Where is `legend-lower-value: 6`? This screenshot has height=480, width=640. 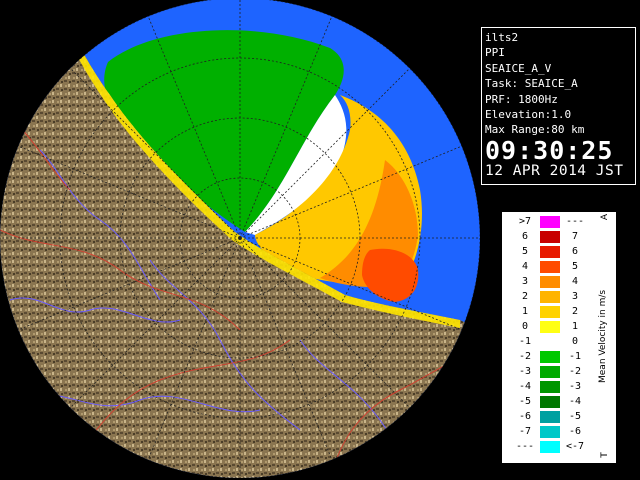
legend-lower-value: 6 is located at coordinates (525, 236).